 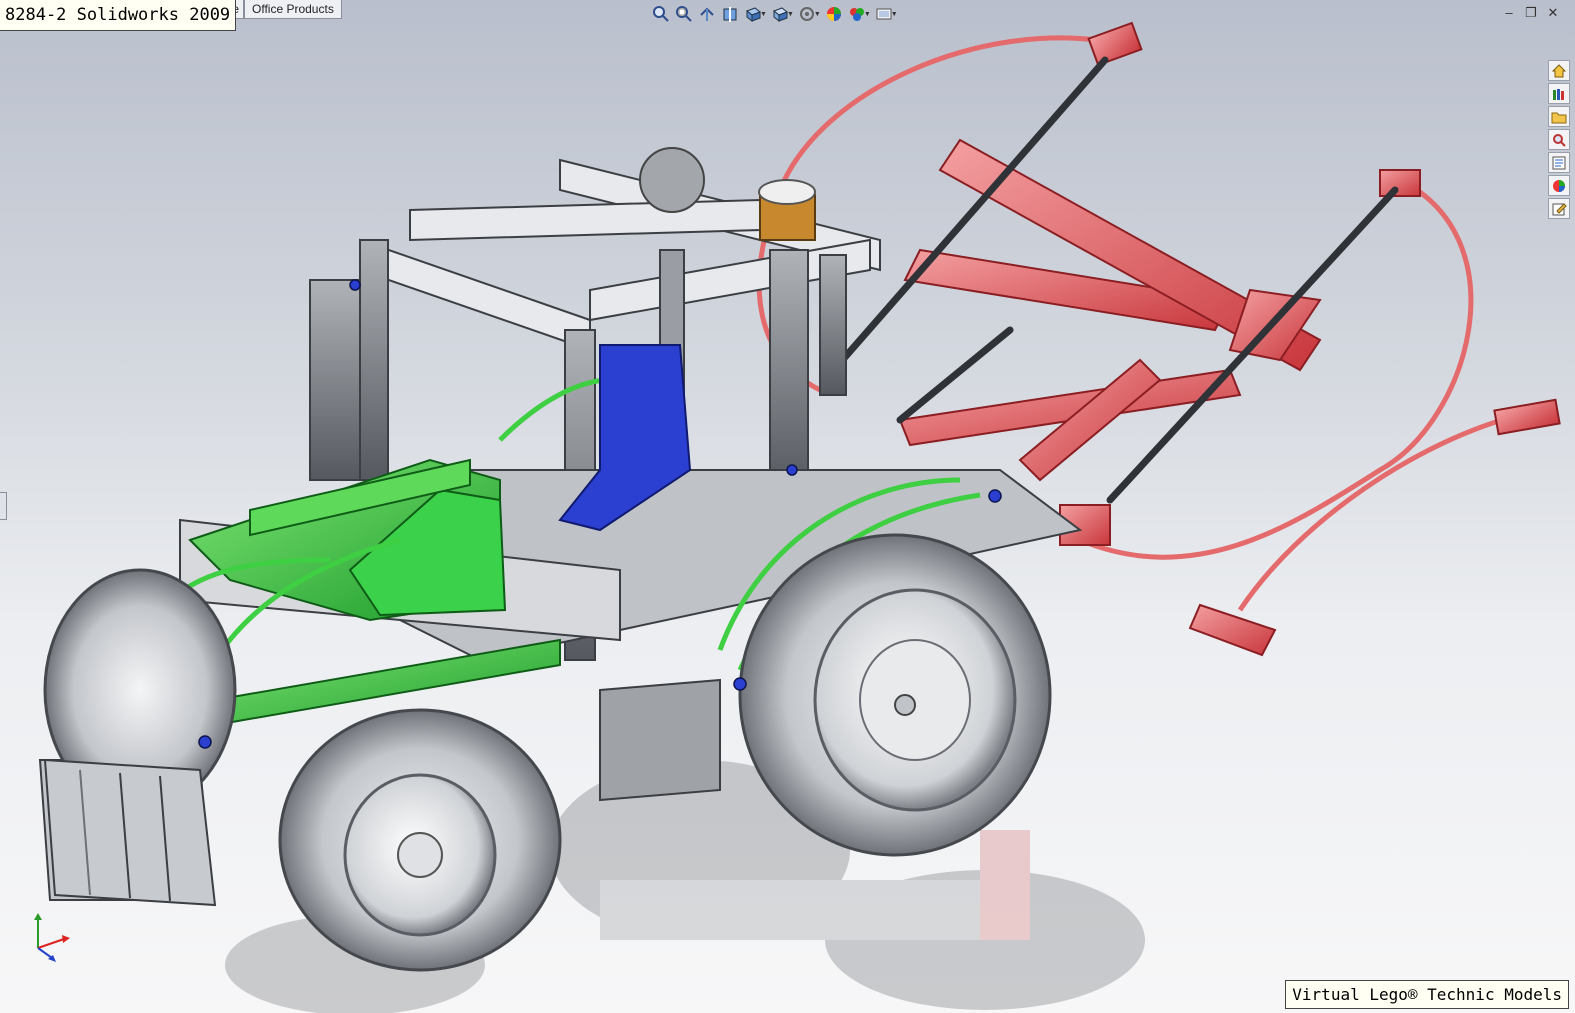 What do you see at coordinates (1559, 116) in the screenshot?
I see `file-explorer-icon` at bounding box center [1559, 116].